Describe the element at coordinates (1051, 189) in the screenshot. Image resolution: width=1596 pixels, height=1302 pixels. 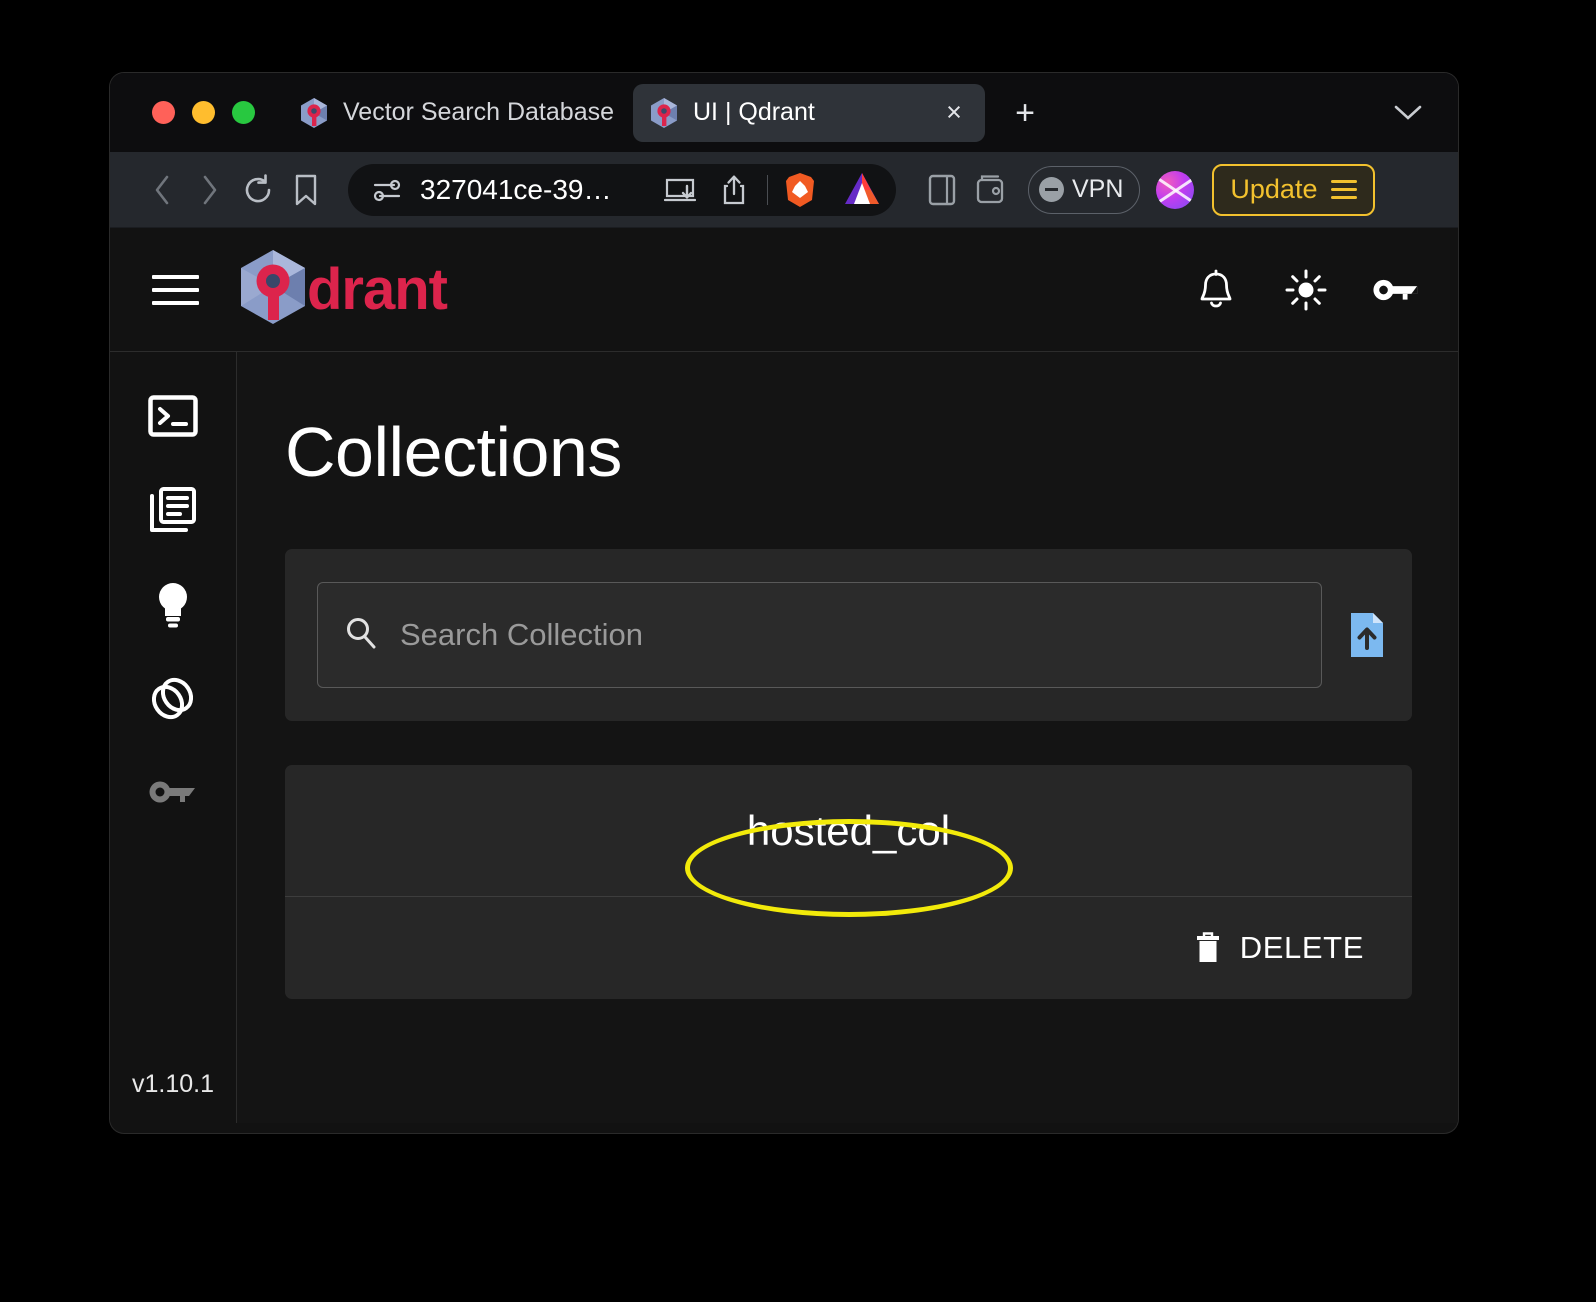
I see `vpn-status-icon` at that location.